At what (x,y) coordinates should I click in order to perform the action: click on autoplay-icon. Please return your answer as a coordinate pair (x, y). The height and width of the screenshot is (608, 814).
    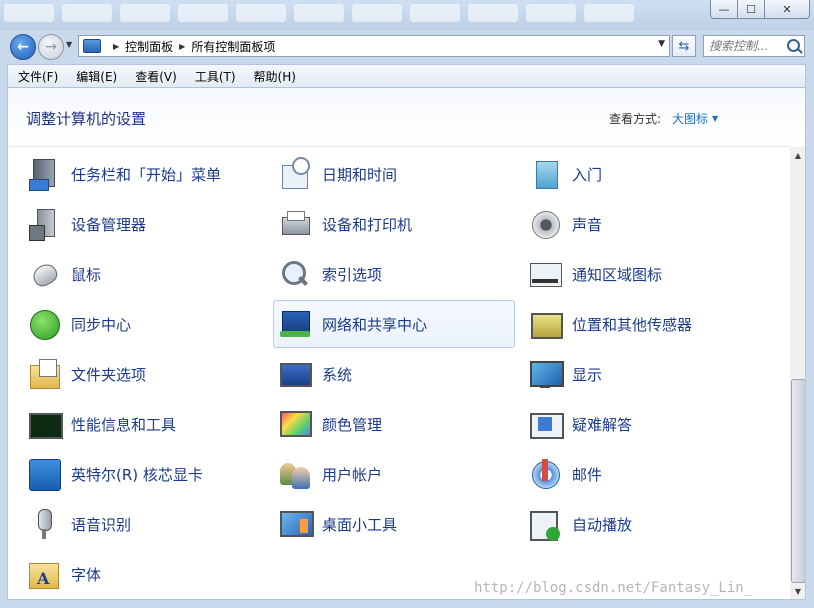
    Looking at the image, I should click on (545, 524).